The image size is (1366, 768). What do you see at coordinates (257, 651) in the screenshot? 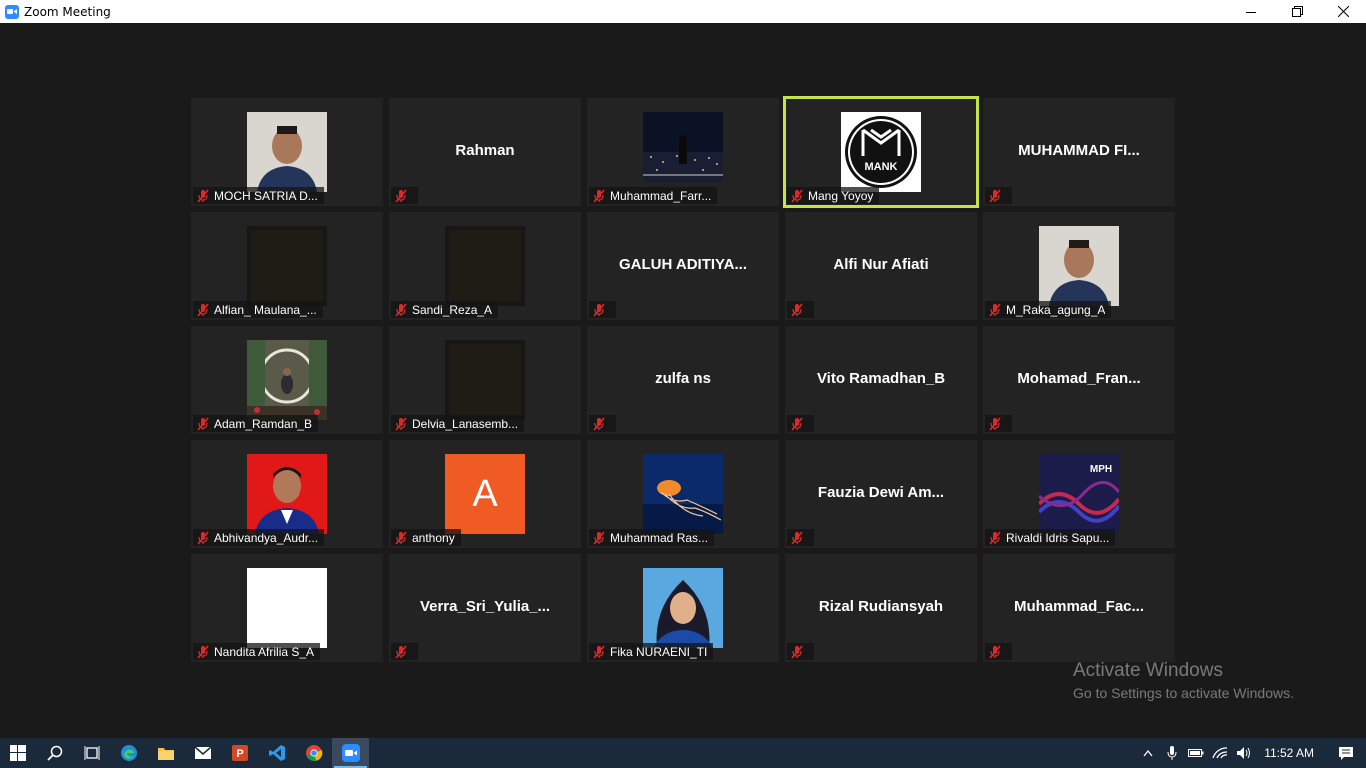
I see `participant-name-bar: Nandita Afrilia S_A` at bounding box center [257, 651].